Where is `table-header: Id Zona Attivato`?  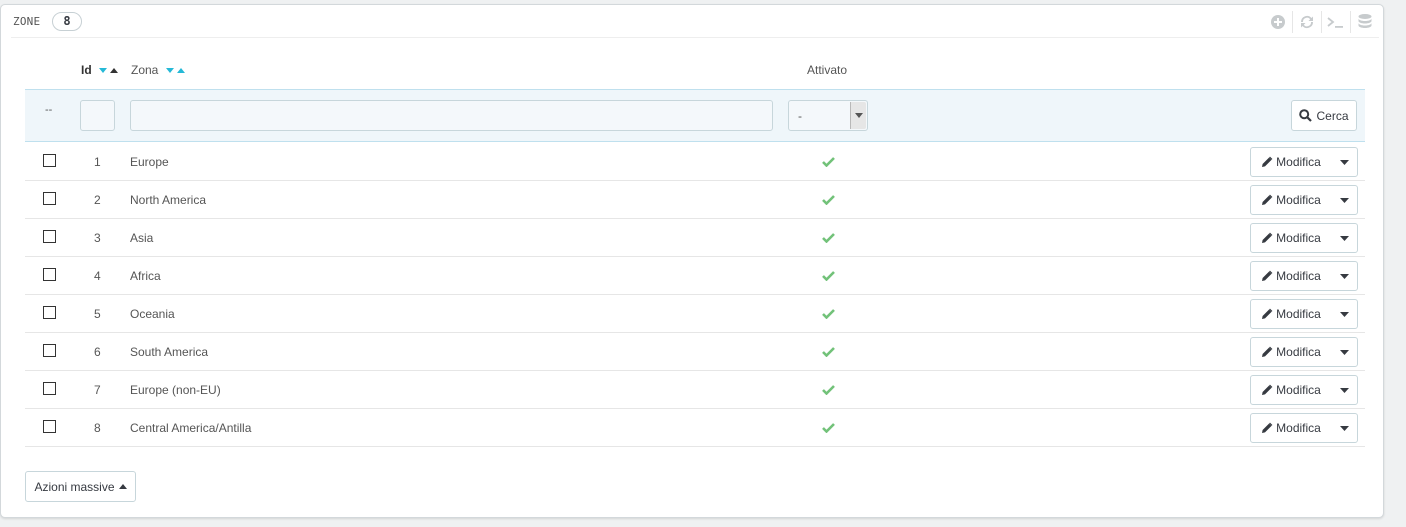 table-header: Id Zona Attivato is located at coordinates (695, 72).